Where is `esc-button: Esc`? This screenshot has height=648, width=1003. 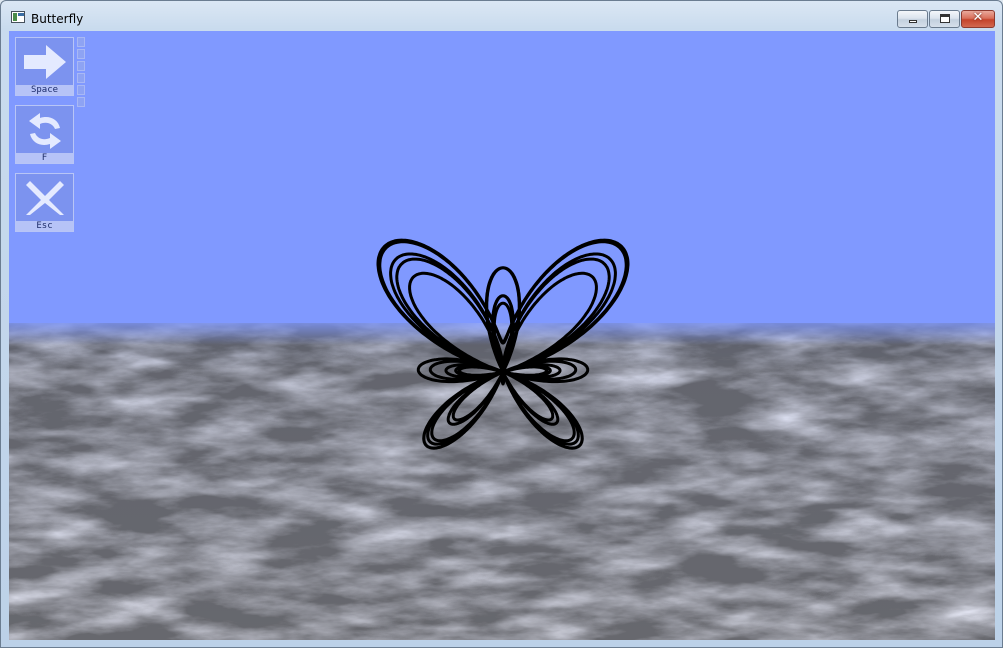
esc-button: Esc is located at coordinates (44, 202).